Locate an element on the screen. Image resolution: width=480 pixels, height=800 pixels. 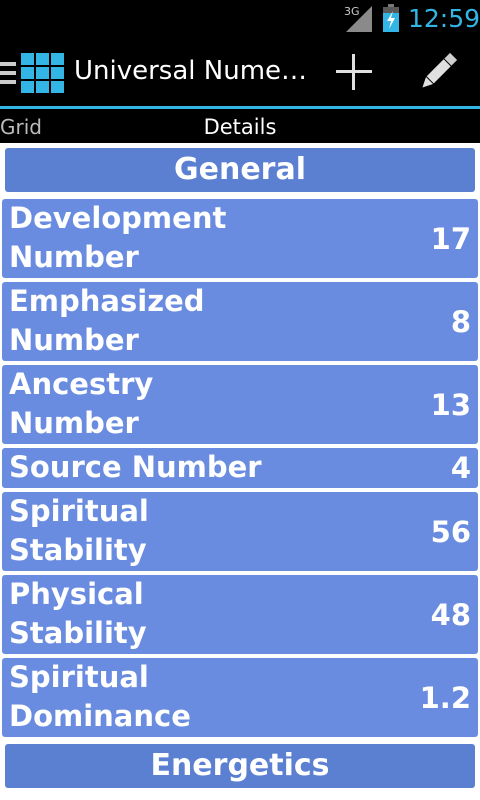
row-value: 48 is located at coordinates (450, 614).